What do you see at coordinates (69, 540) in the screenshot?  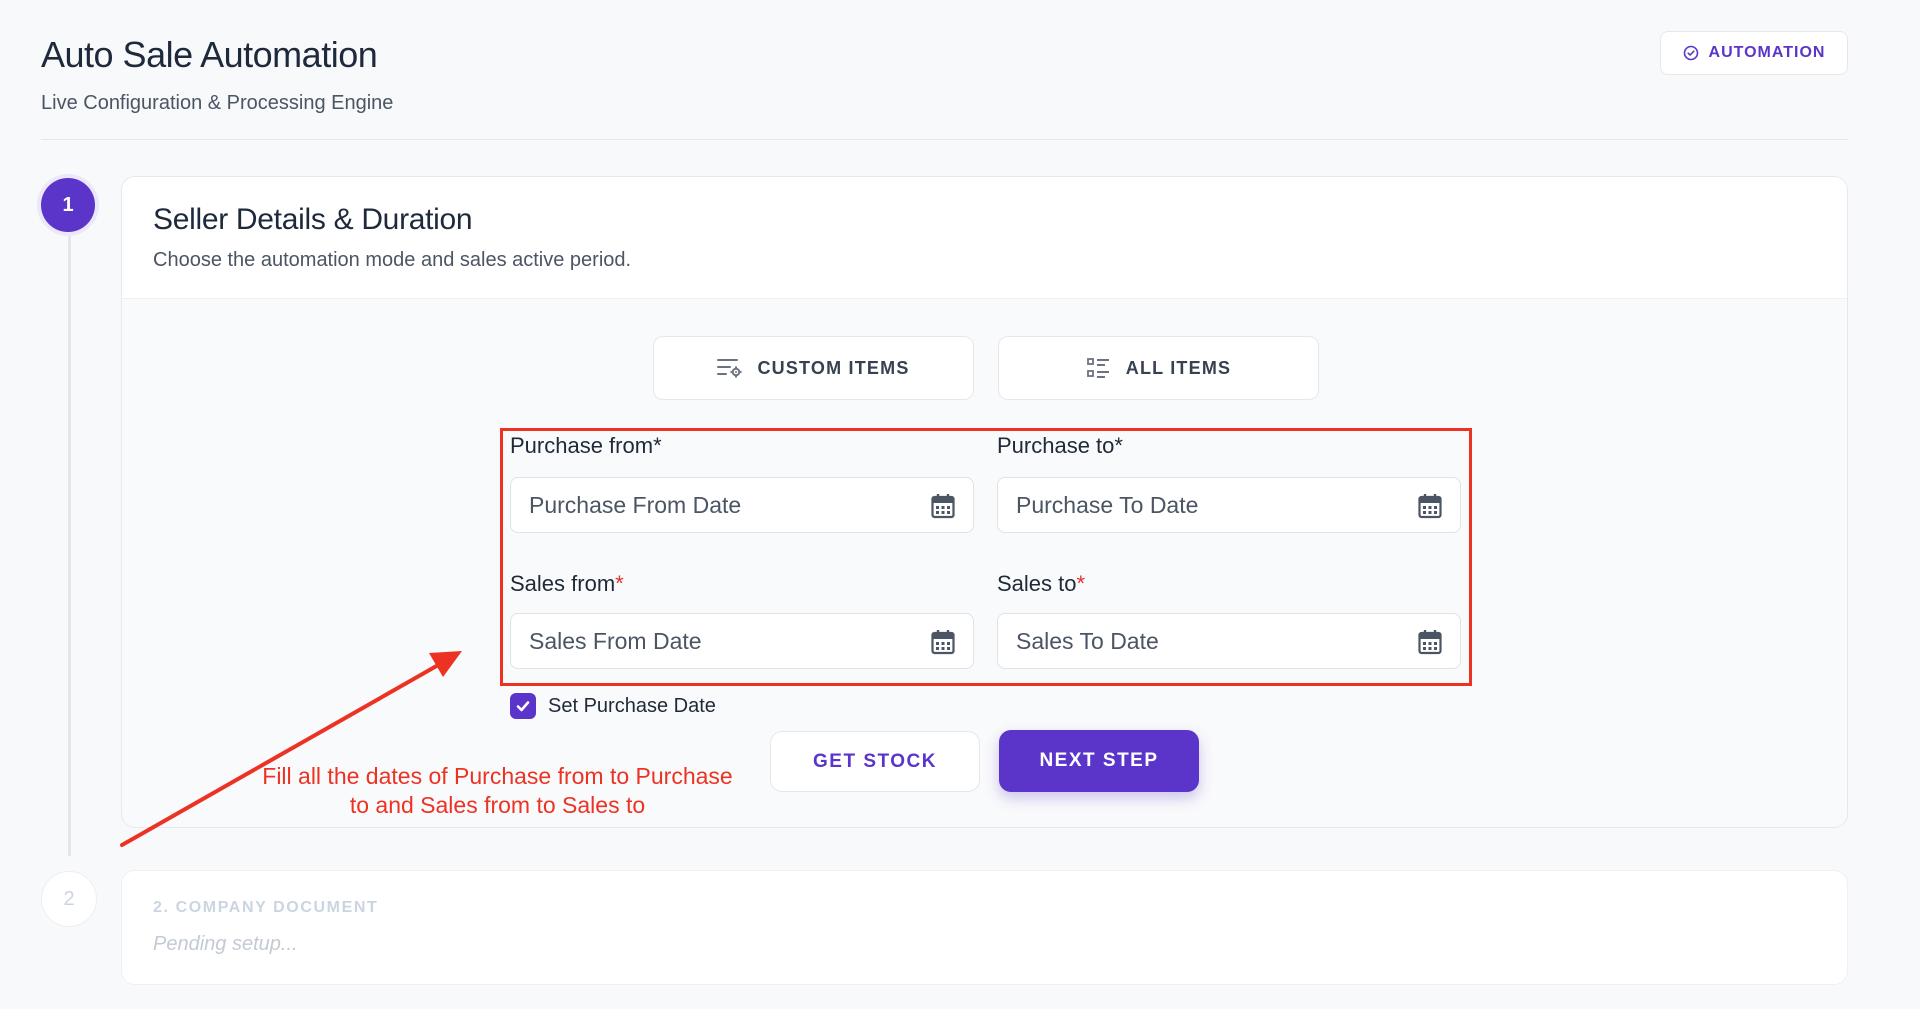 I see `stepper-line` at bounding box center [69, 540].